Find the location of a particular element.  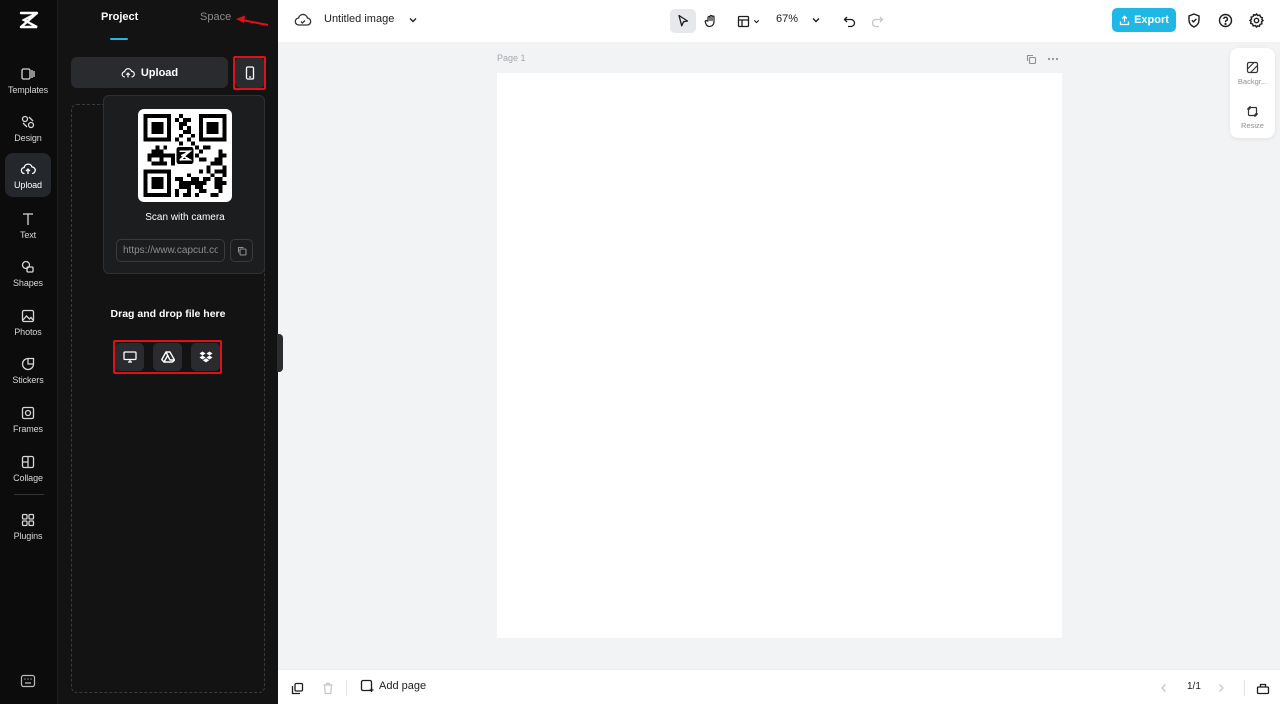

next-page-button is located at coordinates (1221, 688).